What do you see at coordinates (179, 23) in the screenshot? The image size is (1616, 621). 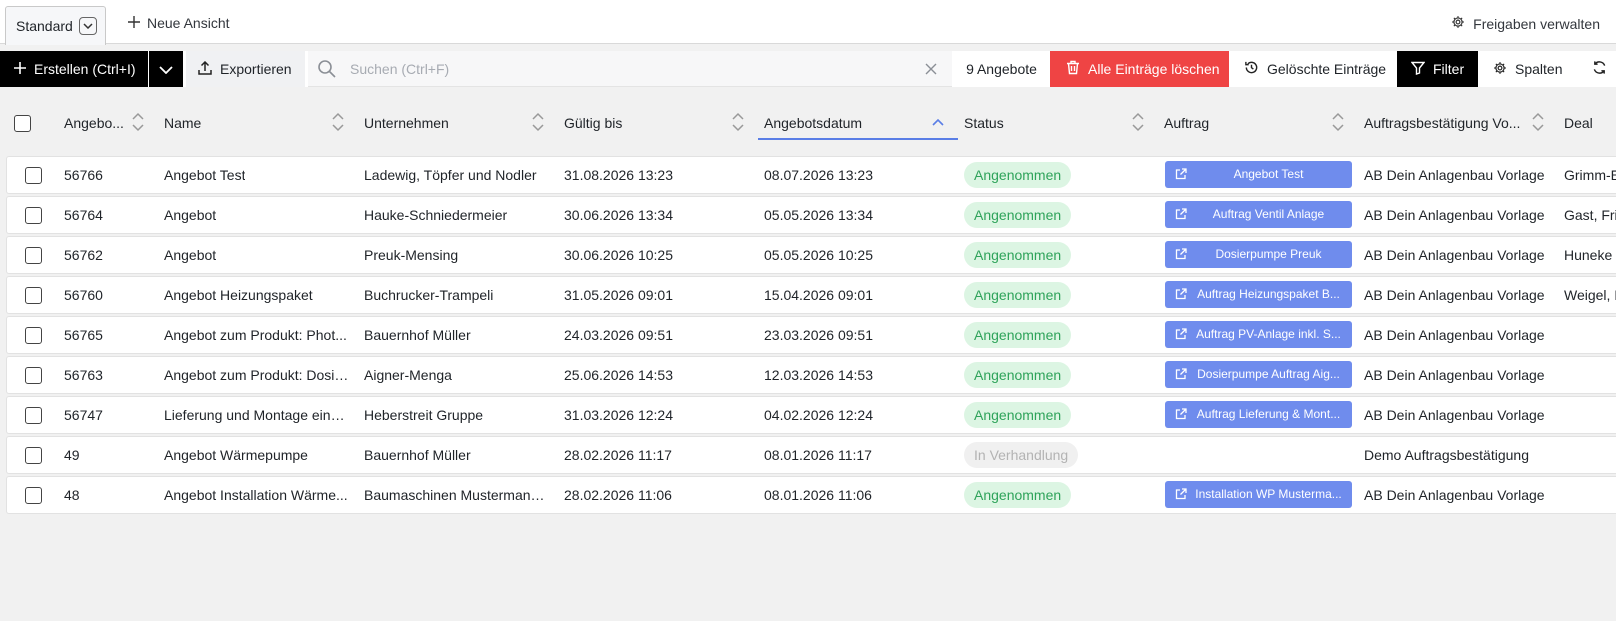 I see `new-view-button: Neue Ansicht` at bounding box center [179, 23].